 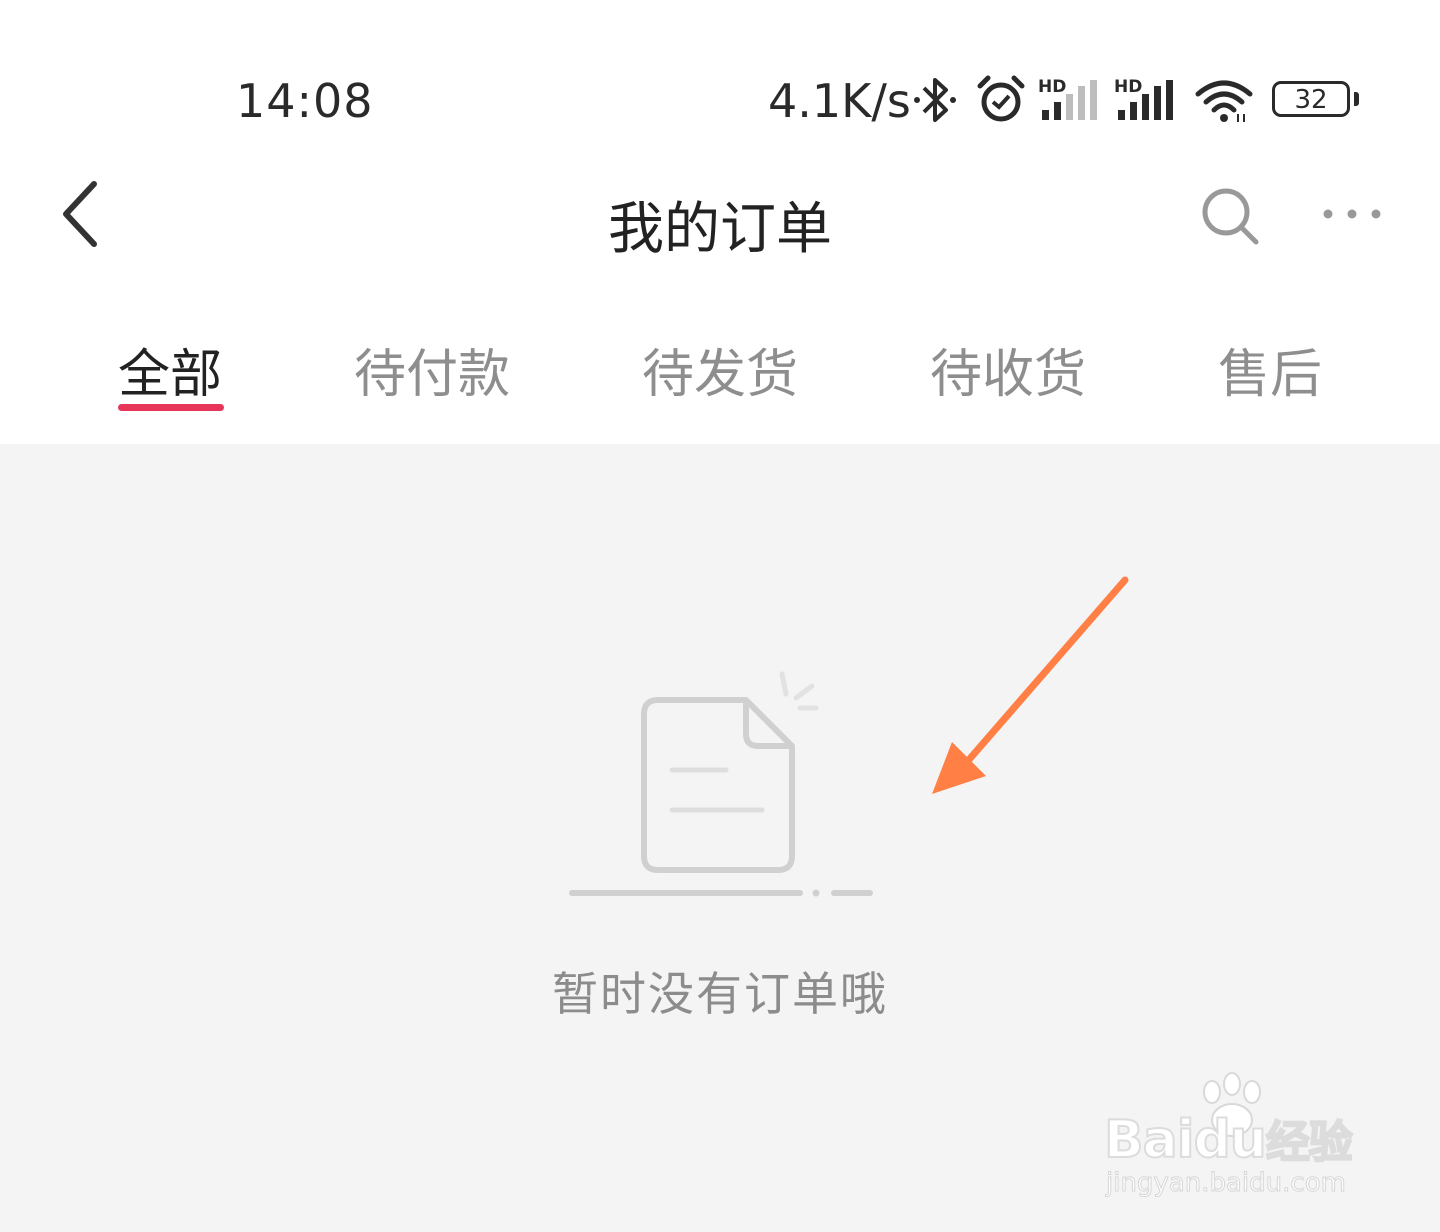 What do you see at coordinates (1030, 685) in the screenshot?
I see `arrow-icon` at bounding box center [1030, 685].